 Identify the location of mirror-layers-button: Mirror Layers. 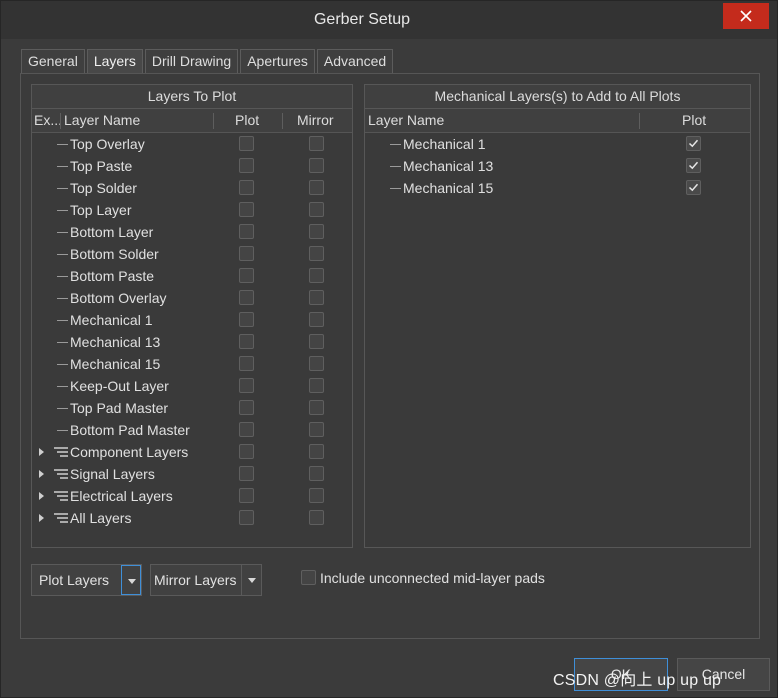
(206, 580).